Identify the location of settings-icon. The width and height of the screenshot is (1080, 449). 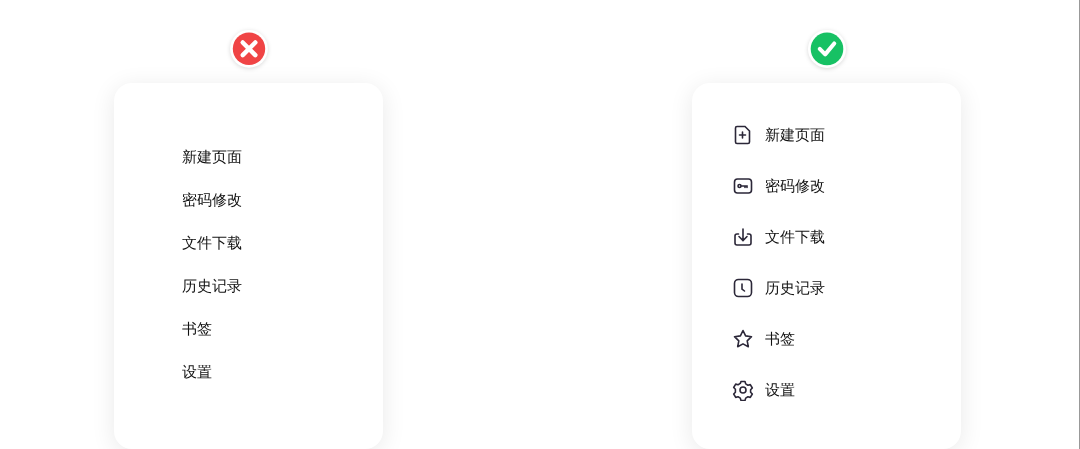
(743, 390).